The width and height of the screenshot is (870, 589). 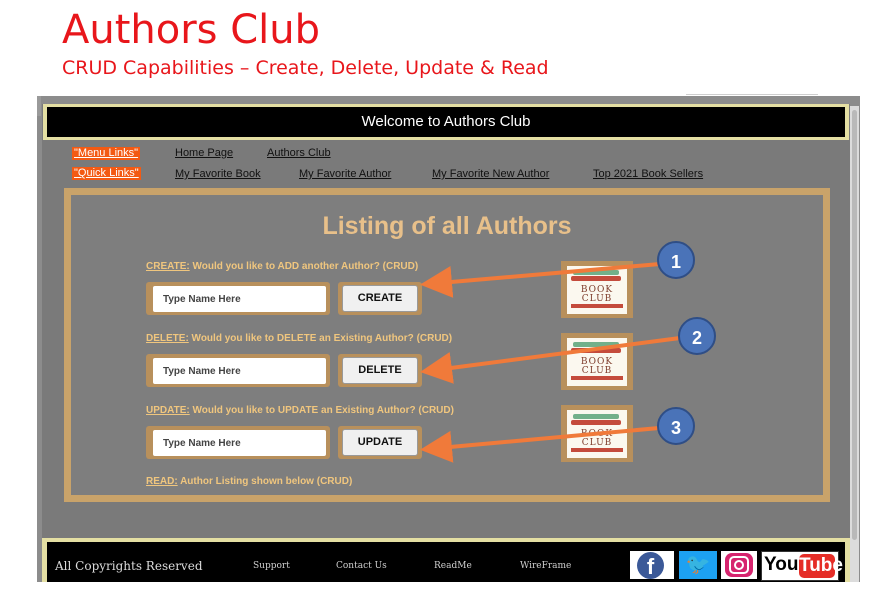 What do you see at coordinates (676, 426) in the screenshot?
I see `callout-3: 3` at bounding box center [676, 426].